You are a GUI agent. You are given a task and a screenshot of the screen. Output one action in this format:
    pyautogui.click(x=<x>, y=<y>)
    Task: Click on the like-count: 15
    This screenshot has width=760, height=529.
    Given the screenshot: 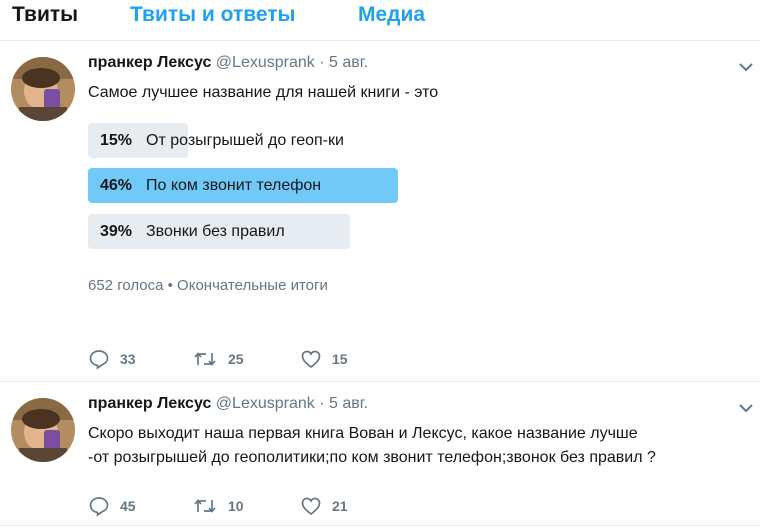 What is the action you would take?
    pyautogui.click(x=340, y=359)
    